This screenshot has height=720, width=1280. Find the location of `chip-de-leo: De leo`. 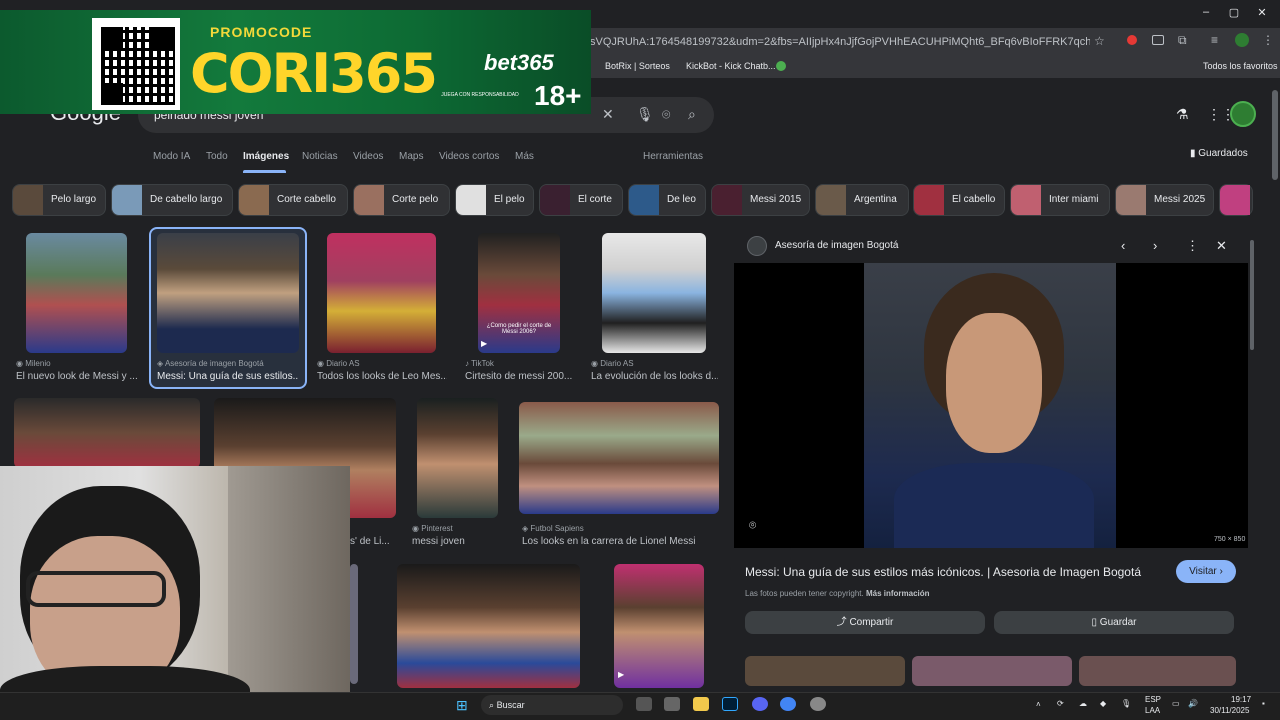

chip-de-leo: De leo is located at coordinates (667, 200).